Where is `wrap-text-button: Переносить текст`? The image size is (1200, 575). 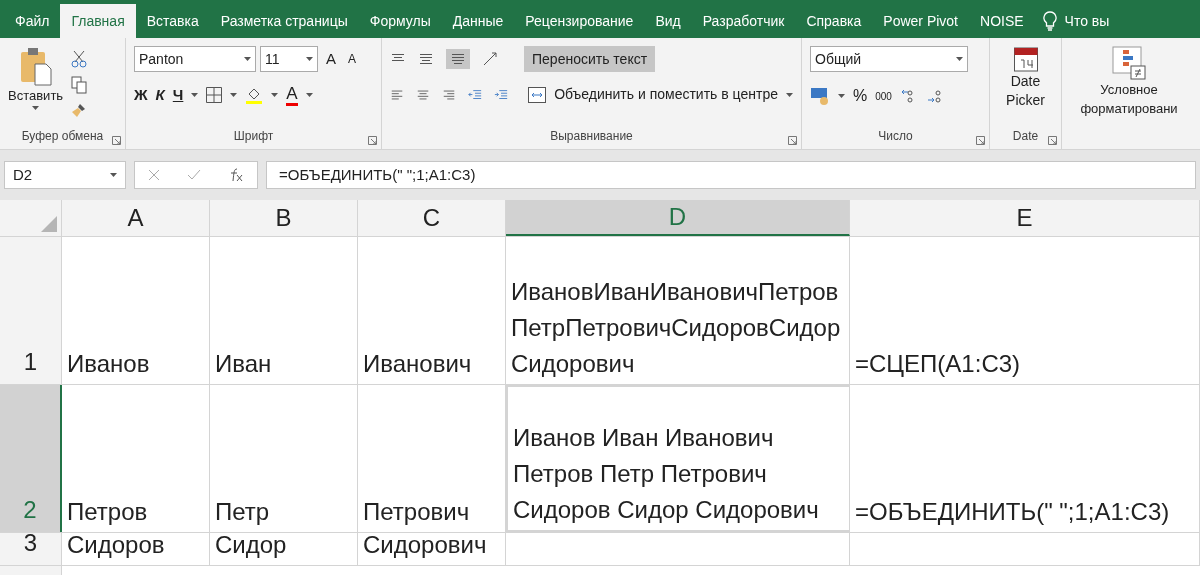
wrap-text-button: Переносить текст is located at coordinates (590, 59).